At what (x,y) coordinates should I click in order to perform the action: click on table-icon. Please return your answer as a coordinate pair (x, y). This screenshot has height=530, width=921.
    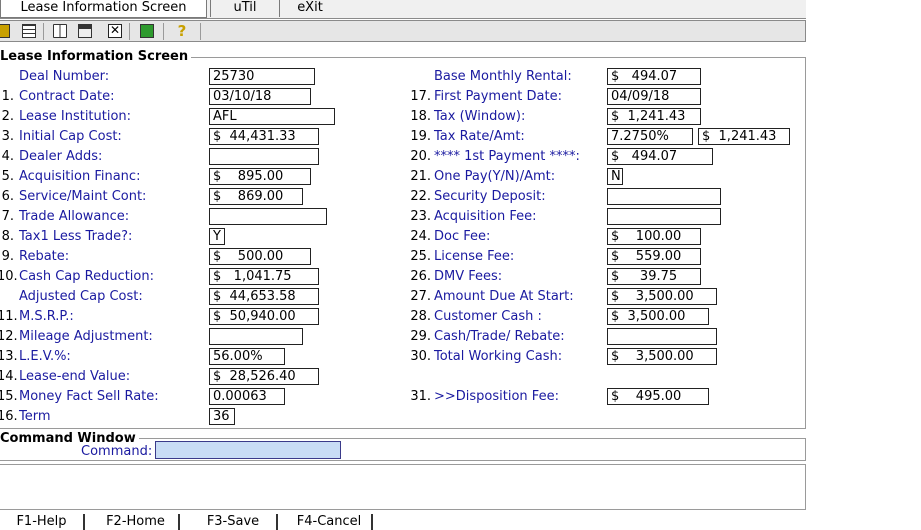
    Looking at the image, I should click on (29, 31).